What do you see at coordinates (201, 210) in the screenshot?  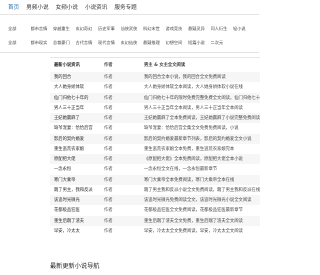 I see `read-link: 花都极品狂医全文免费阅读，花都极品狂医最新章节` at bounding box center [201, 210].